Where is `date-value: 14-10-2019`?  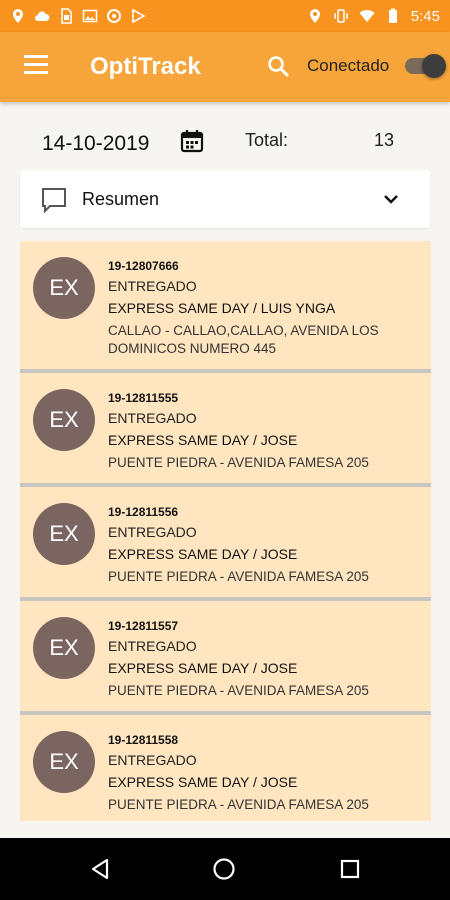
date-value: 14-10-2019 is located at coordinates (95, 144).